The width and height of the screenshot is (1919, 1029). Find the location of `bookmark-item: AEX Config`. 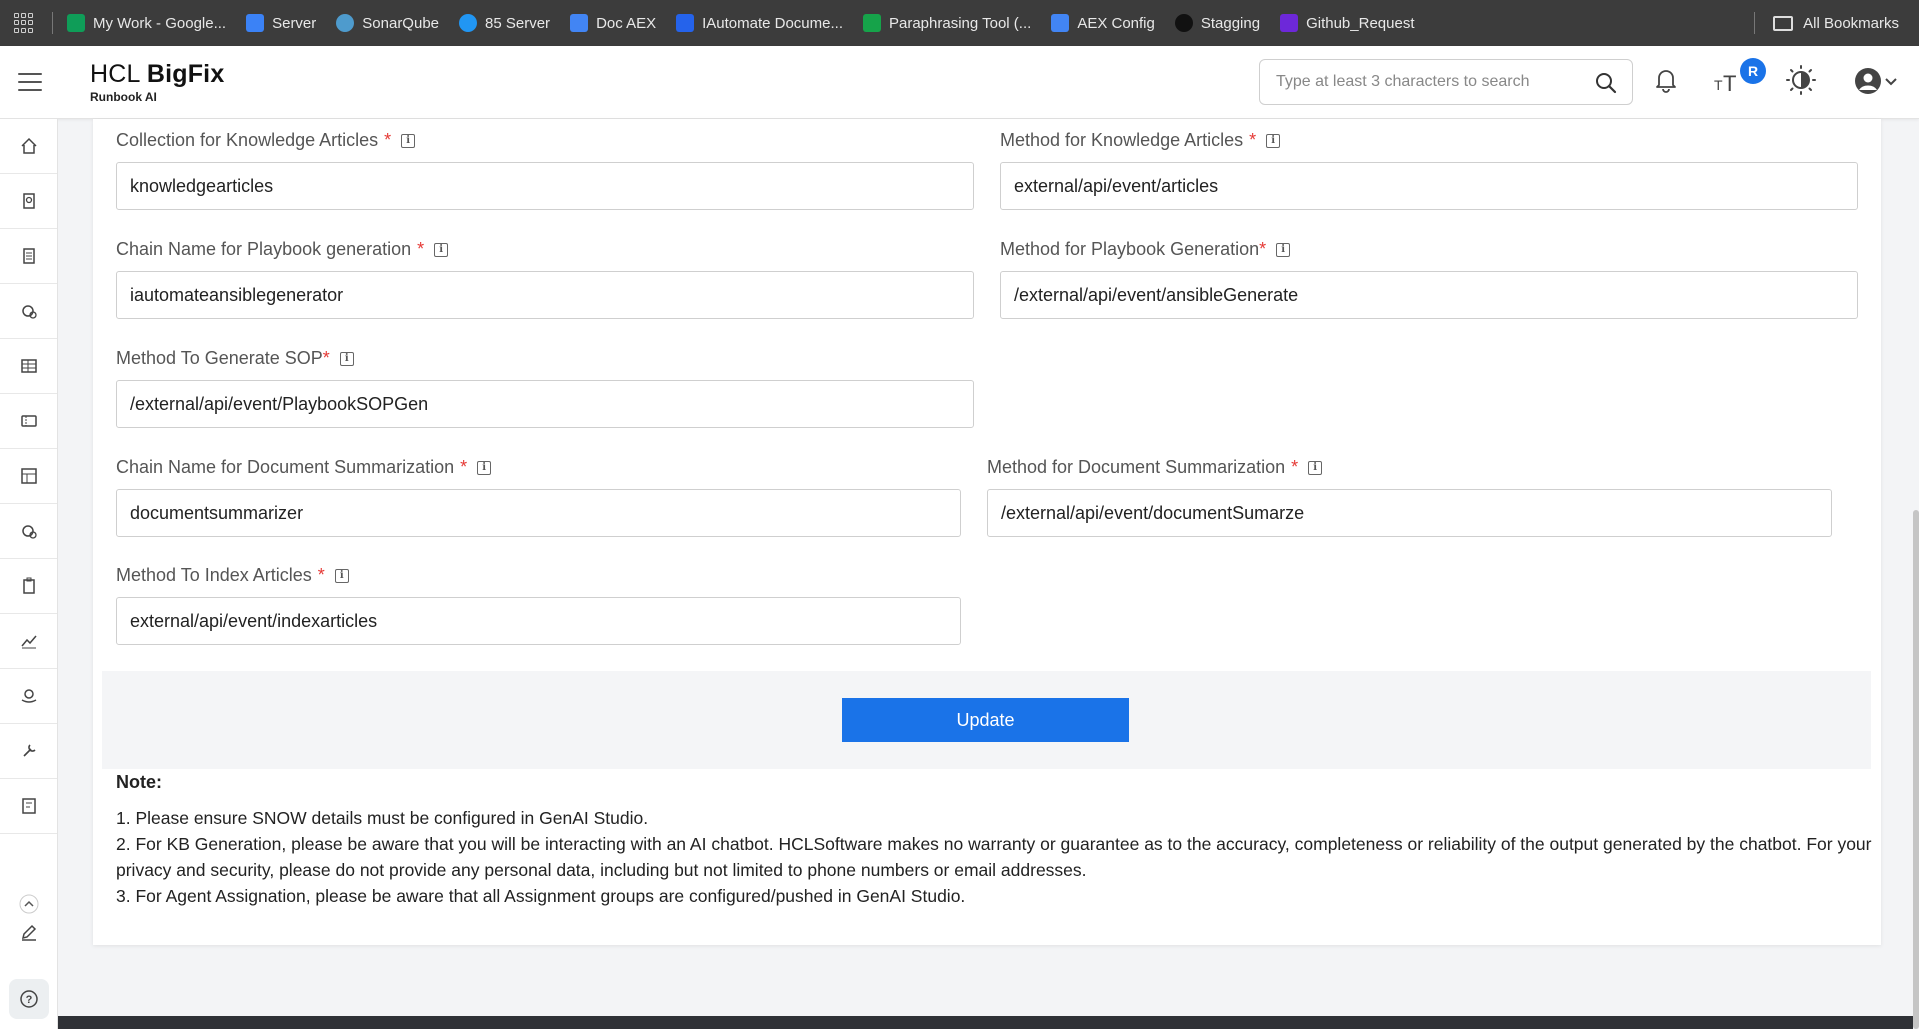

bookmark-item: AEX Config is located at coordinates (1103, 23).